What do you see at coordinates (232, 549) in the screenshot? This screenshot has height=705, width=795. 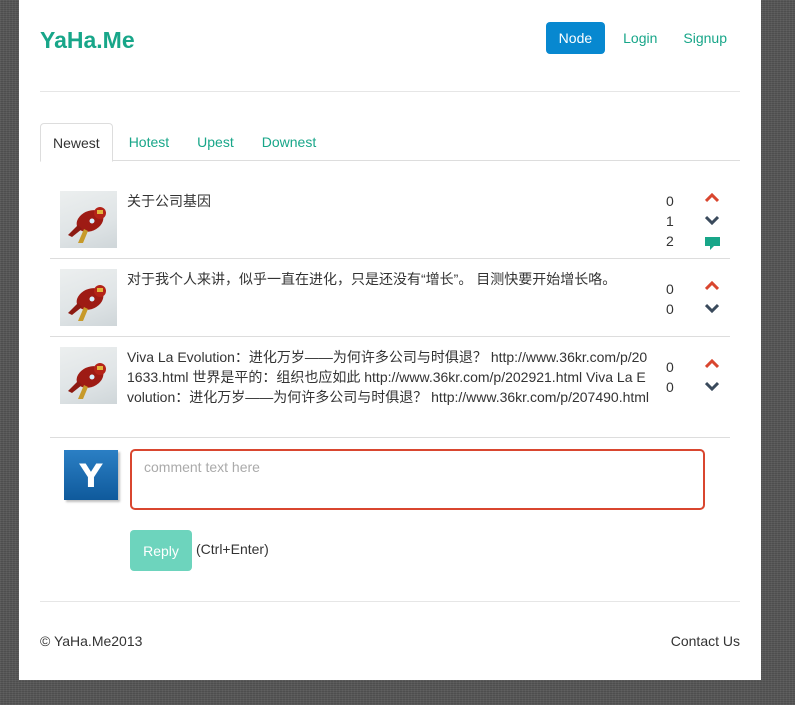 I see `shortcut-hint: (Ctrl+Enter)` at bounding box center [232, 549].